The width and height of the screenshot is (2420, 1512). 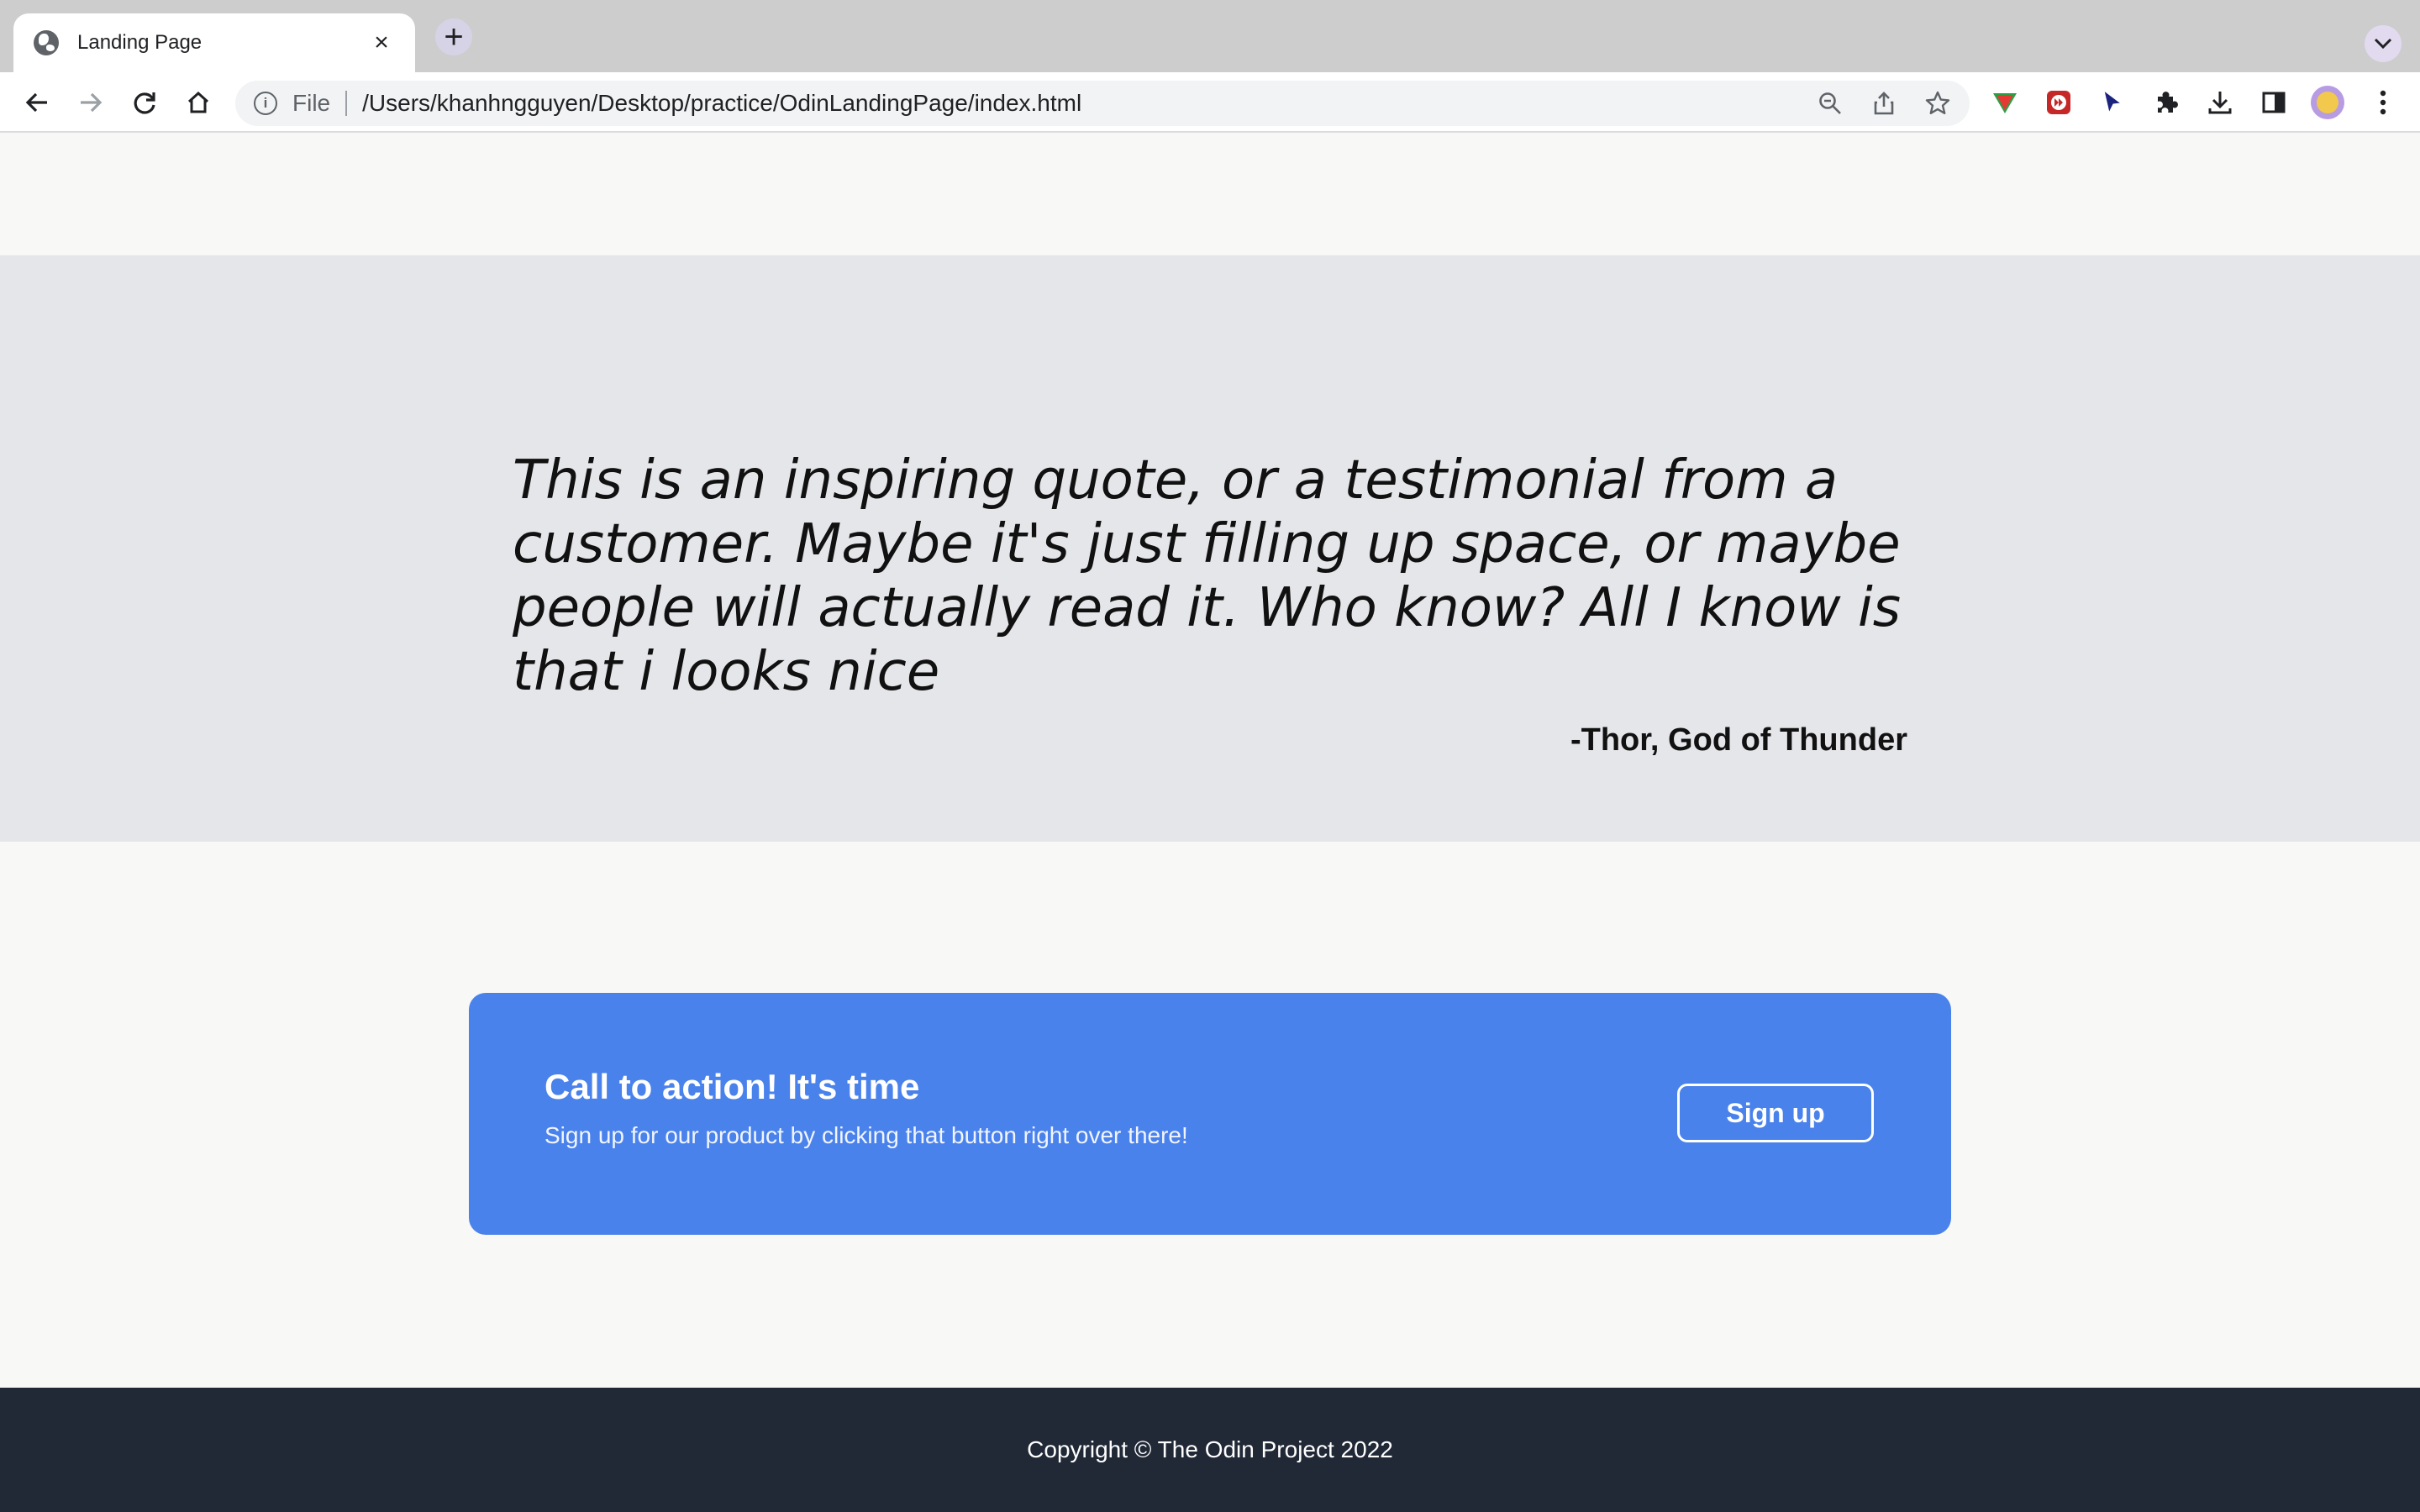 I want to click on extensions-button, so click(x=2166, y=102).